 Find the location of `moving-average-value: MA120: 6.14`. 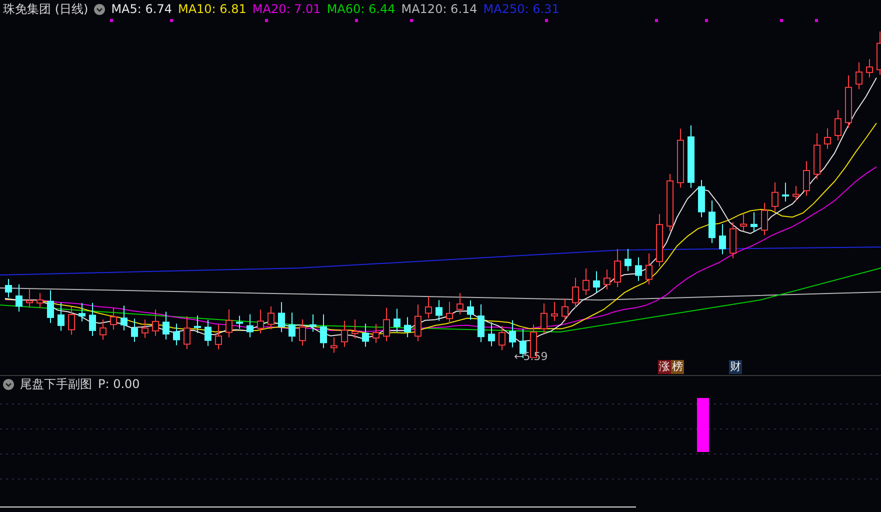

moving-average-value: MA120: 6.14 is located at coordinates (439, 9).